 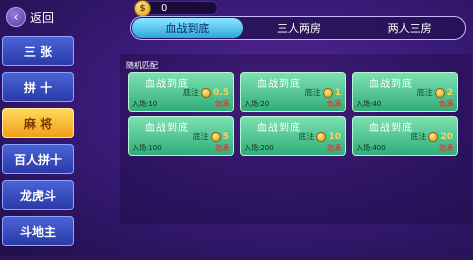 I want to click on room-bet: 底注 20, so click(x=431, y=136).